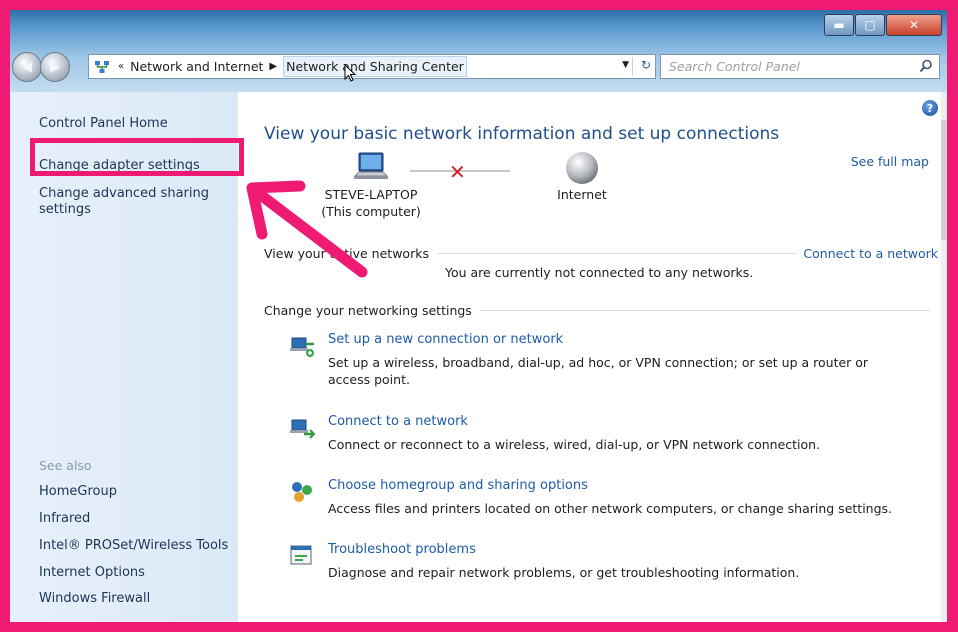 The width and height of the screenshot is (958, 632). I want to click on sidebar-item-infrared: Infrared, so click(64, 518).